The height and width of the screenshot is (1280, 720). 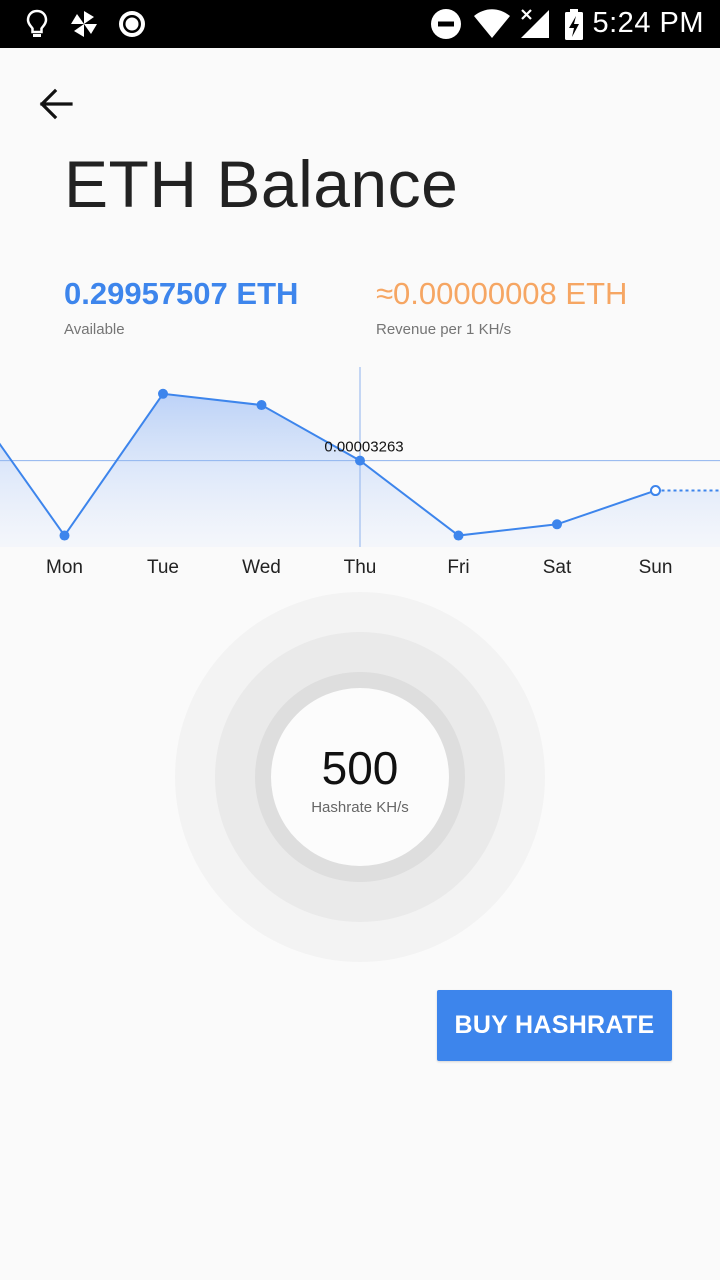 What do you see at coordinates (554, 1025) in the screenshot?
I see `buy-hashrate-button: BUY HASHRATE` at bounding box center [554, 1025].